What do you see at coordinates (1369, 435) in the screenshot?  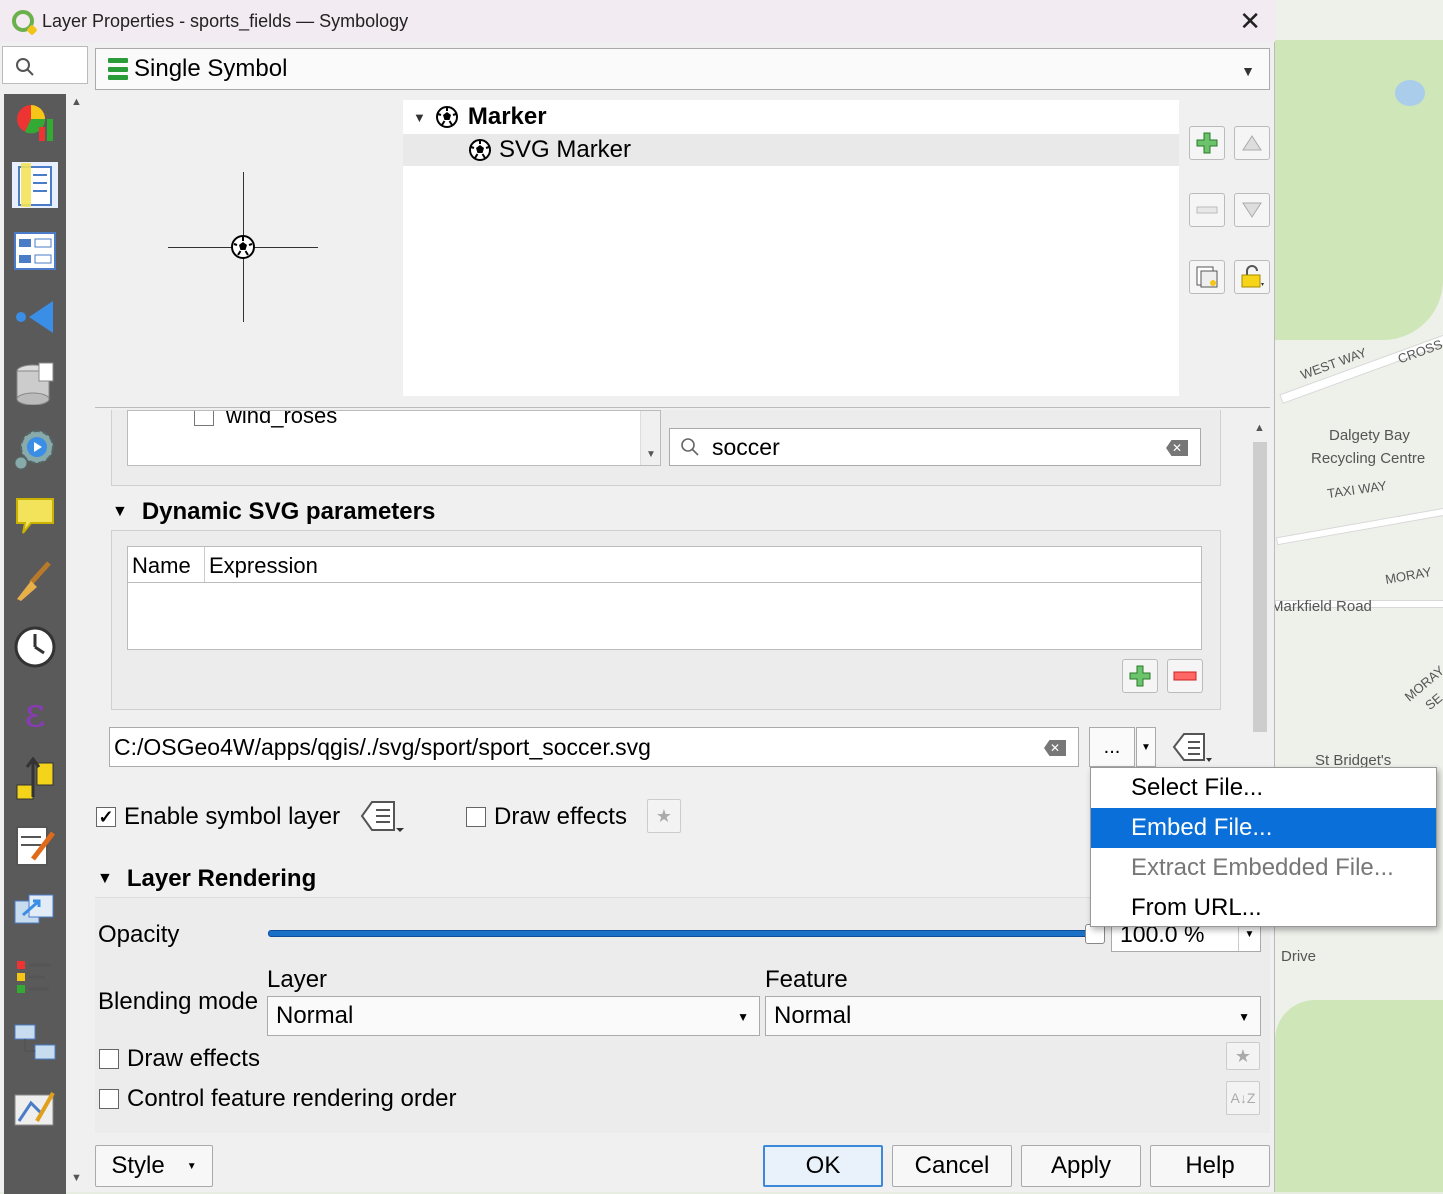 I see `map-label-dalgety: Dalgety Bay` at bounding box center [1369, 435].